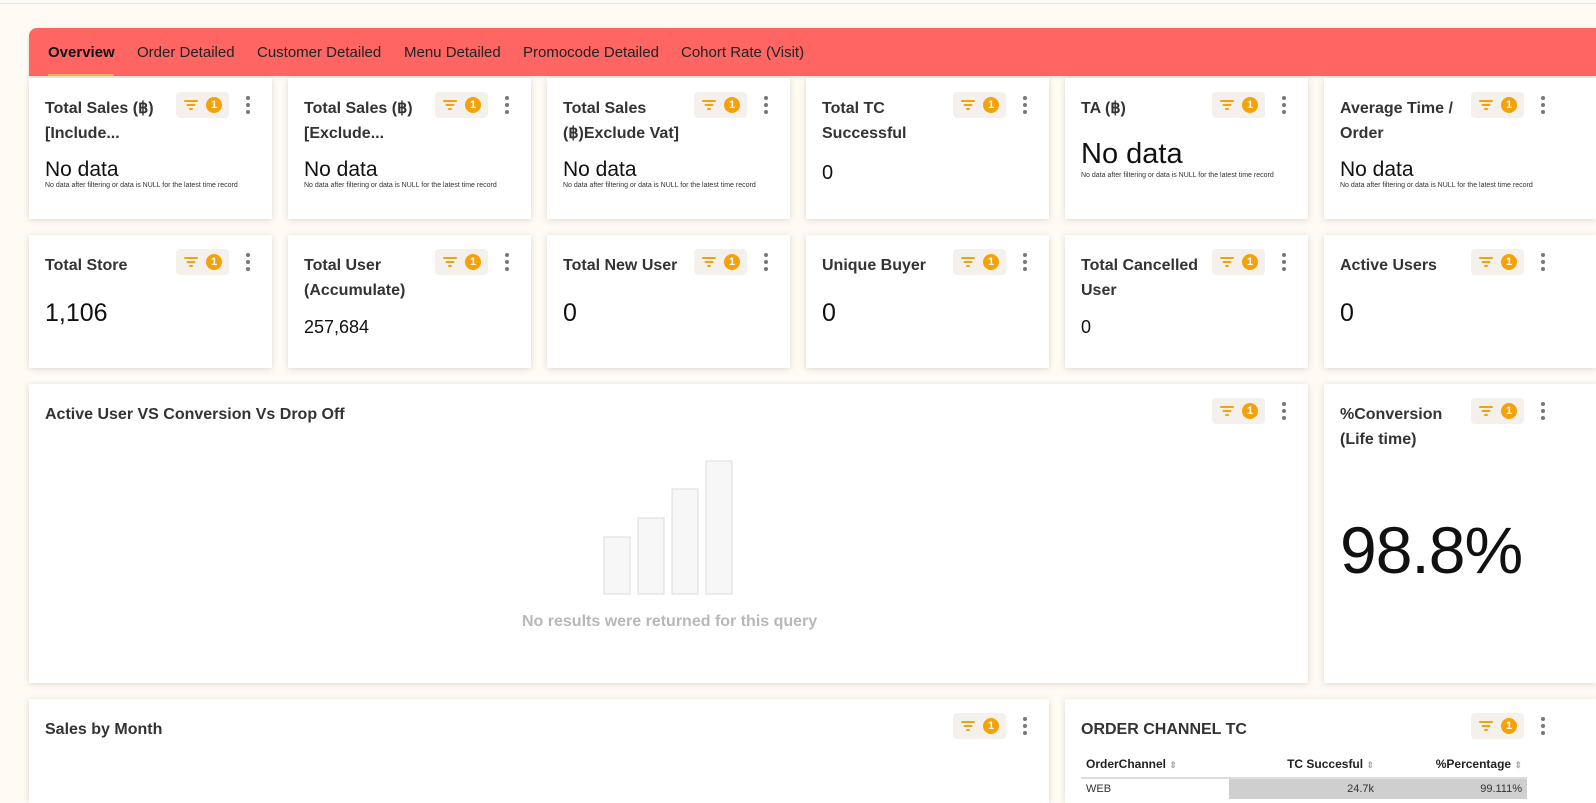 This screenshot has width=1596, height=803. I want to click on table-cell: WEB, so click(1099, 789).